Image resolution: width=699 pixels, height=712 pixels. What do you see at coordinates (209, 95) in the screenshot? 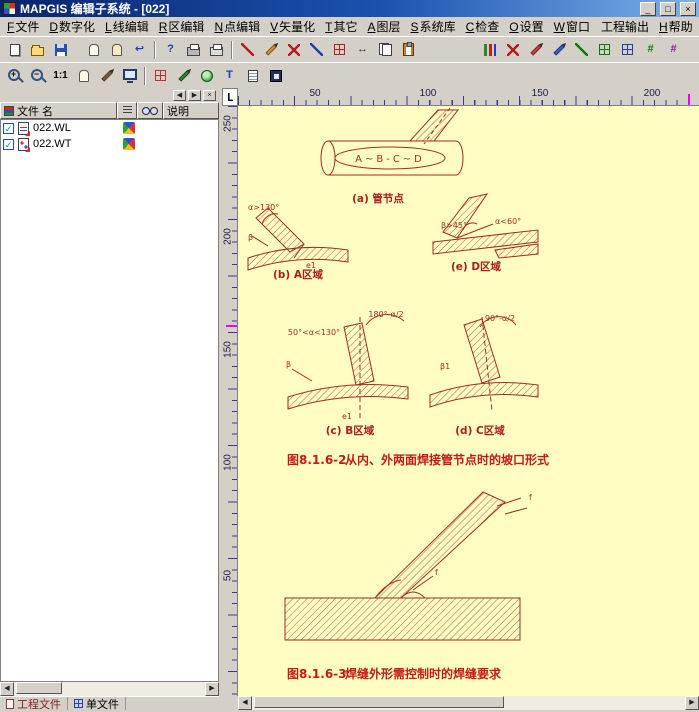
I see `panel-close-button: ×` at bounding box center [209, 95].